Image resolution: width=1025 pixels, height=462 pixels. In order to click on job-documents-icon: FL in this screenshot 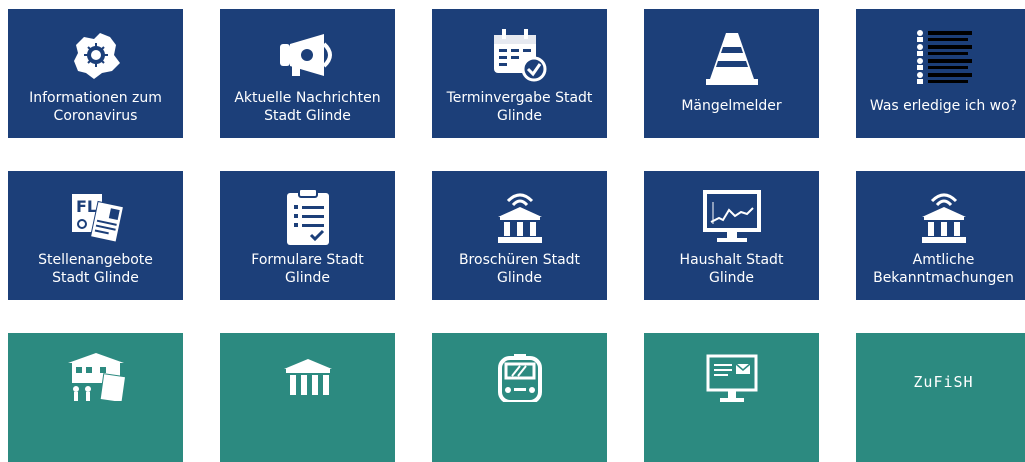, I will do `click(95, 217)`.